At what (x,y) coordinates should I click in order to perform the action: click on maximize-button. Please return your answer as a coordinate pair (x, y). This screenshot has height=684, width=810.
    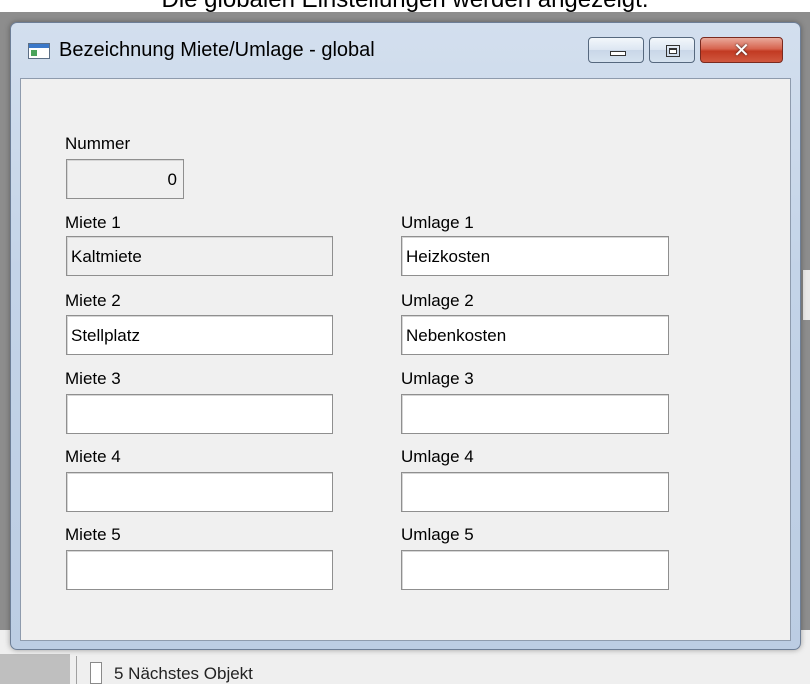
    Looking at the image, I should click on (672, 50).